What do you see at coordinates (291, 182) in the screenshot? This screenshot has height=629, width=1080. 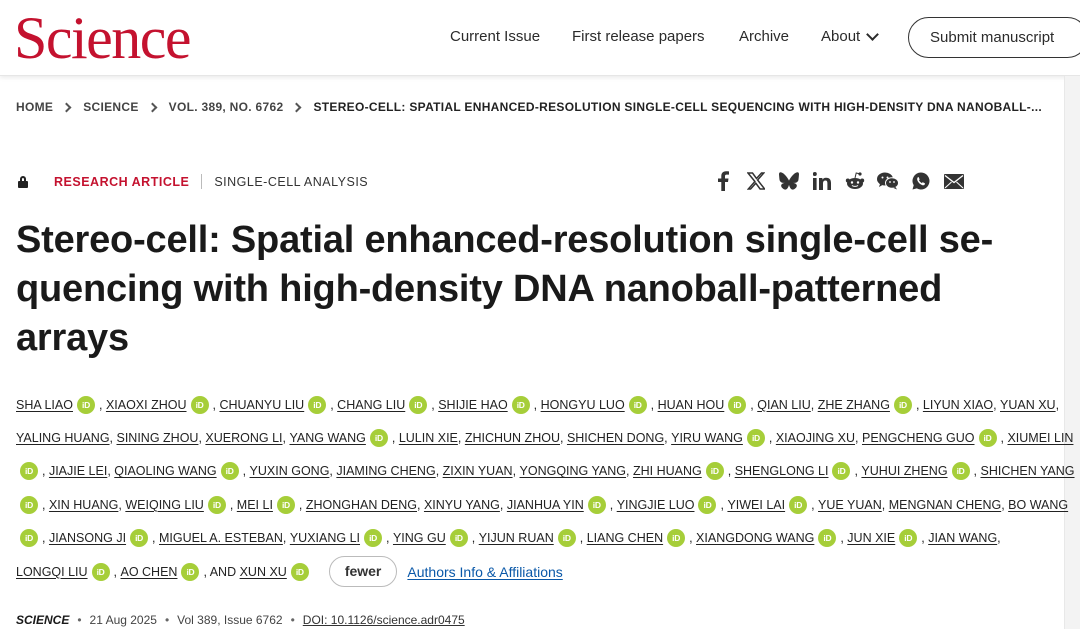 I see `article-subject-label: SINGLE-CELL ANALYSIS` at bounding box center [291, 182].